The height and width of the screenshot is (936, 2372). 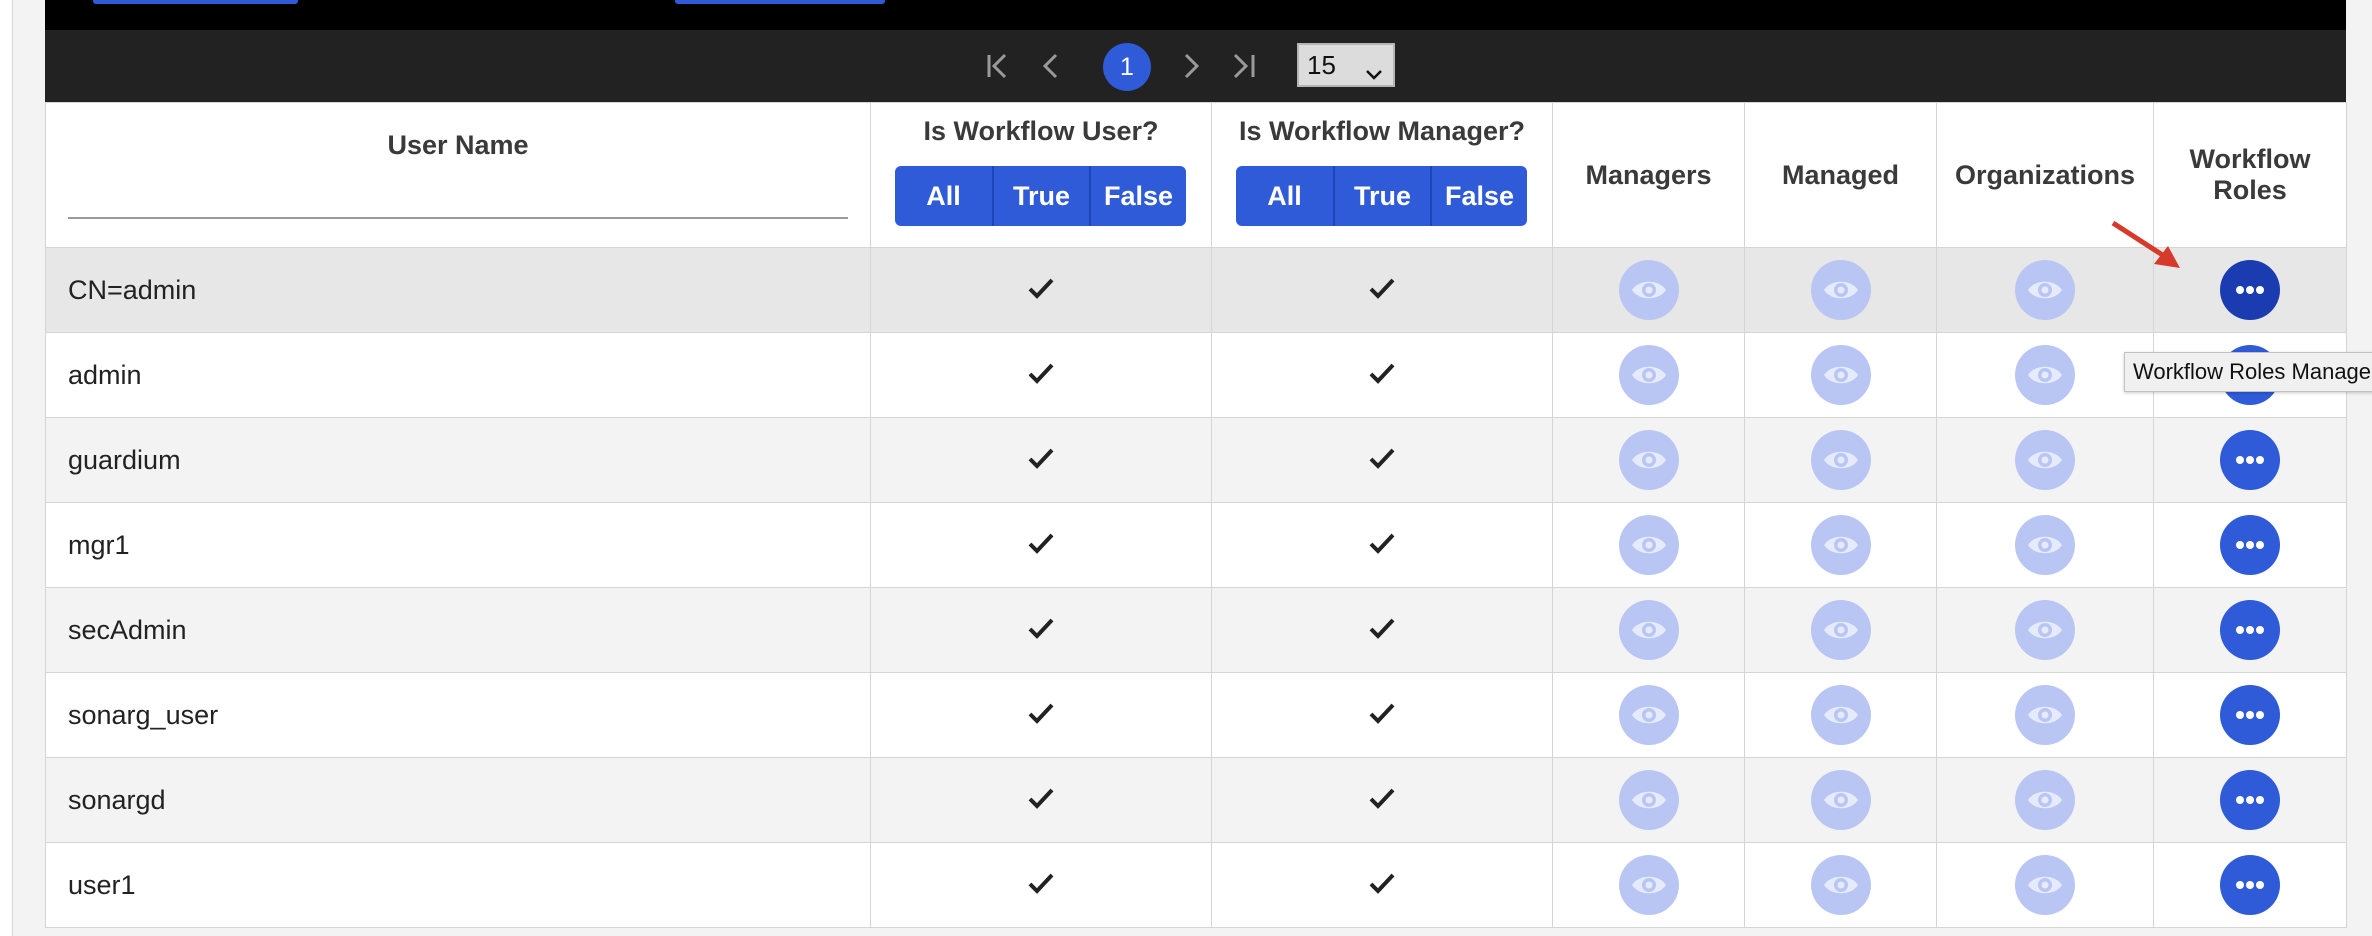 I want to click on user-name-text: sonarg_user, so click(x=143, y=714).